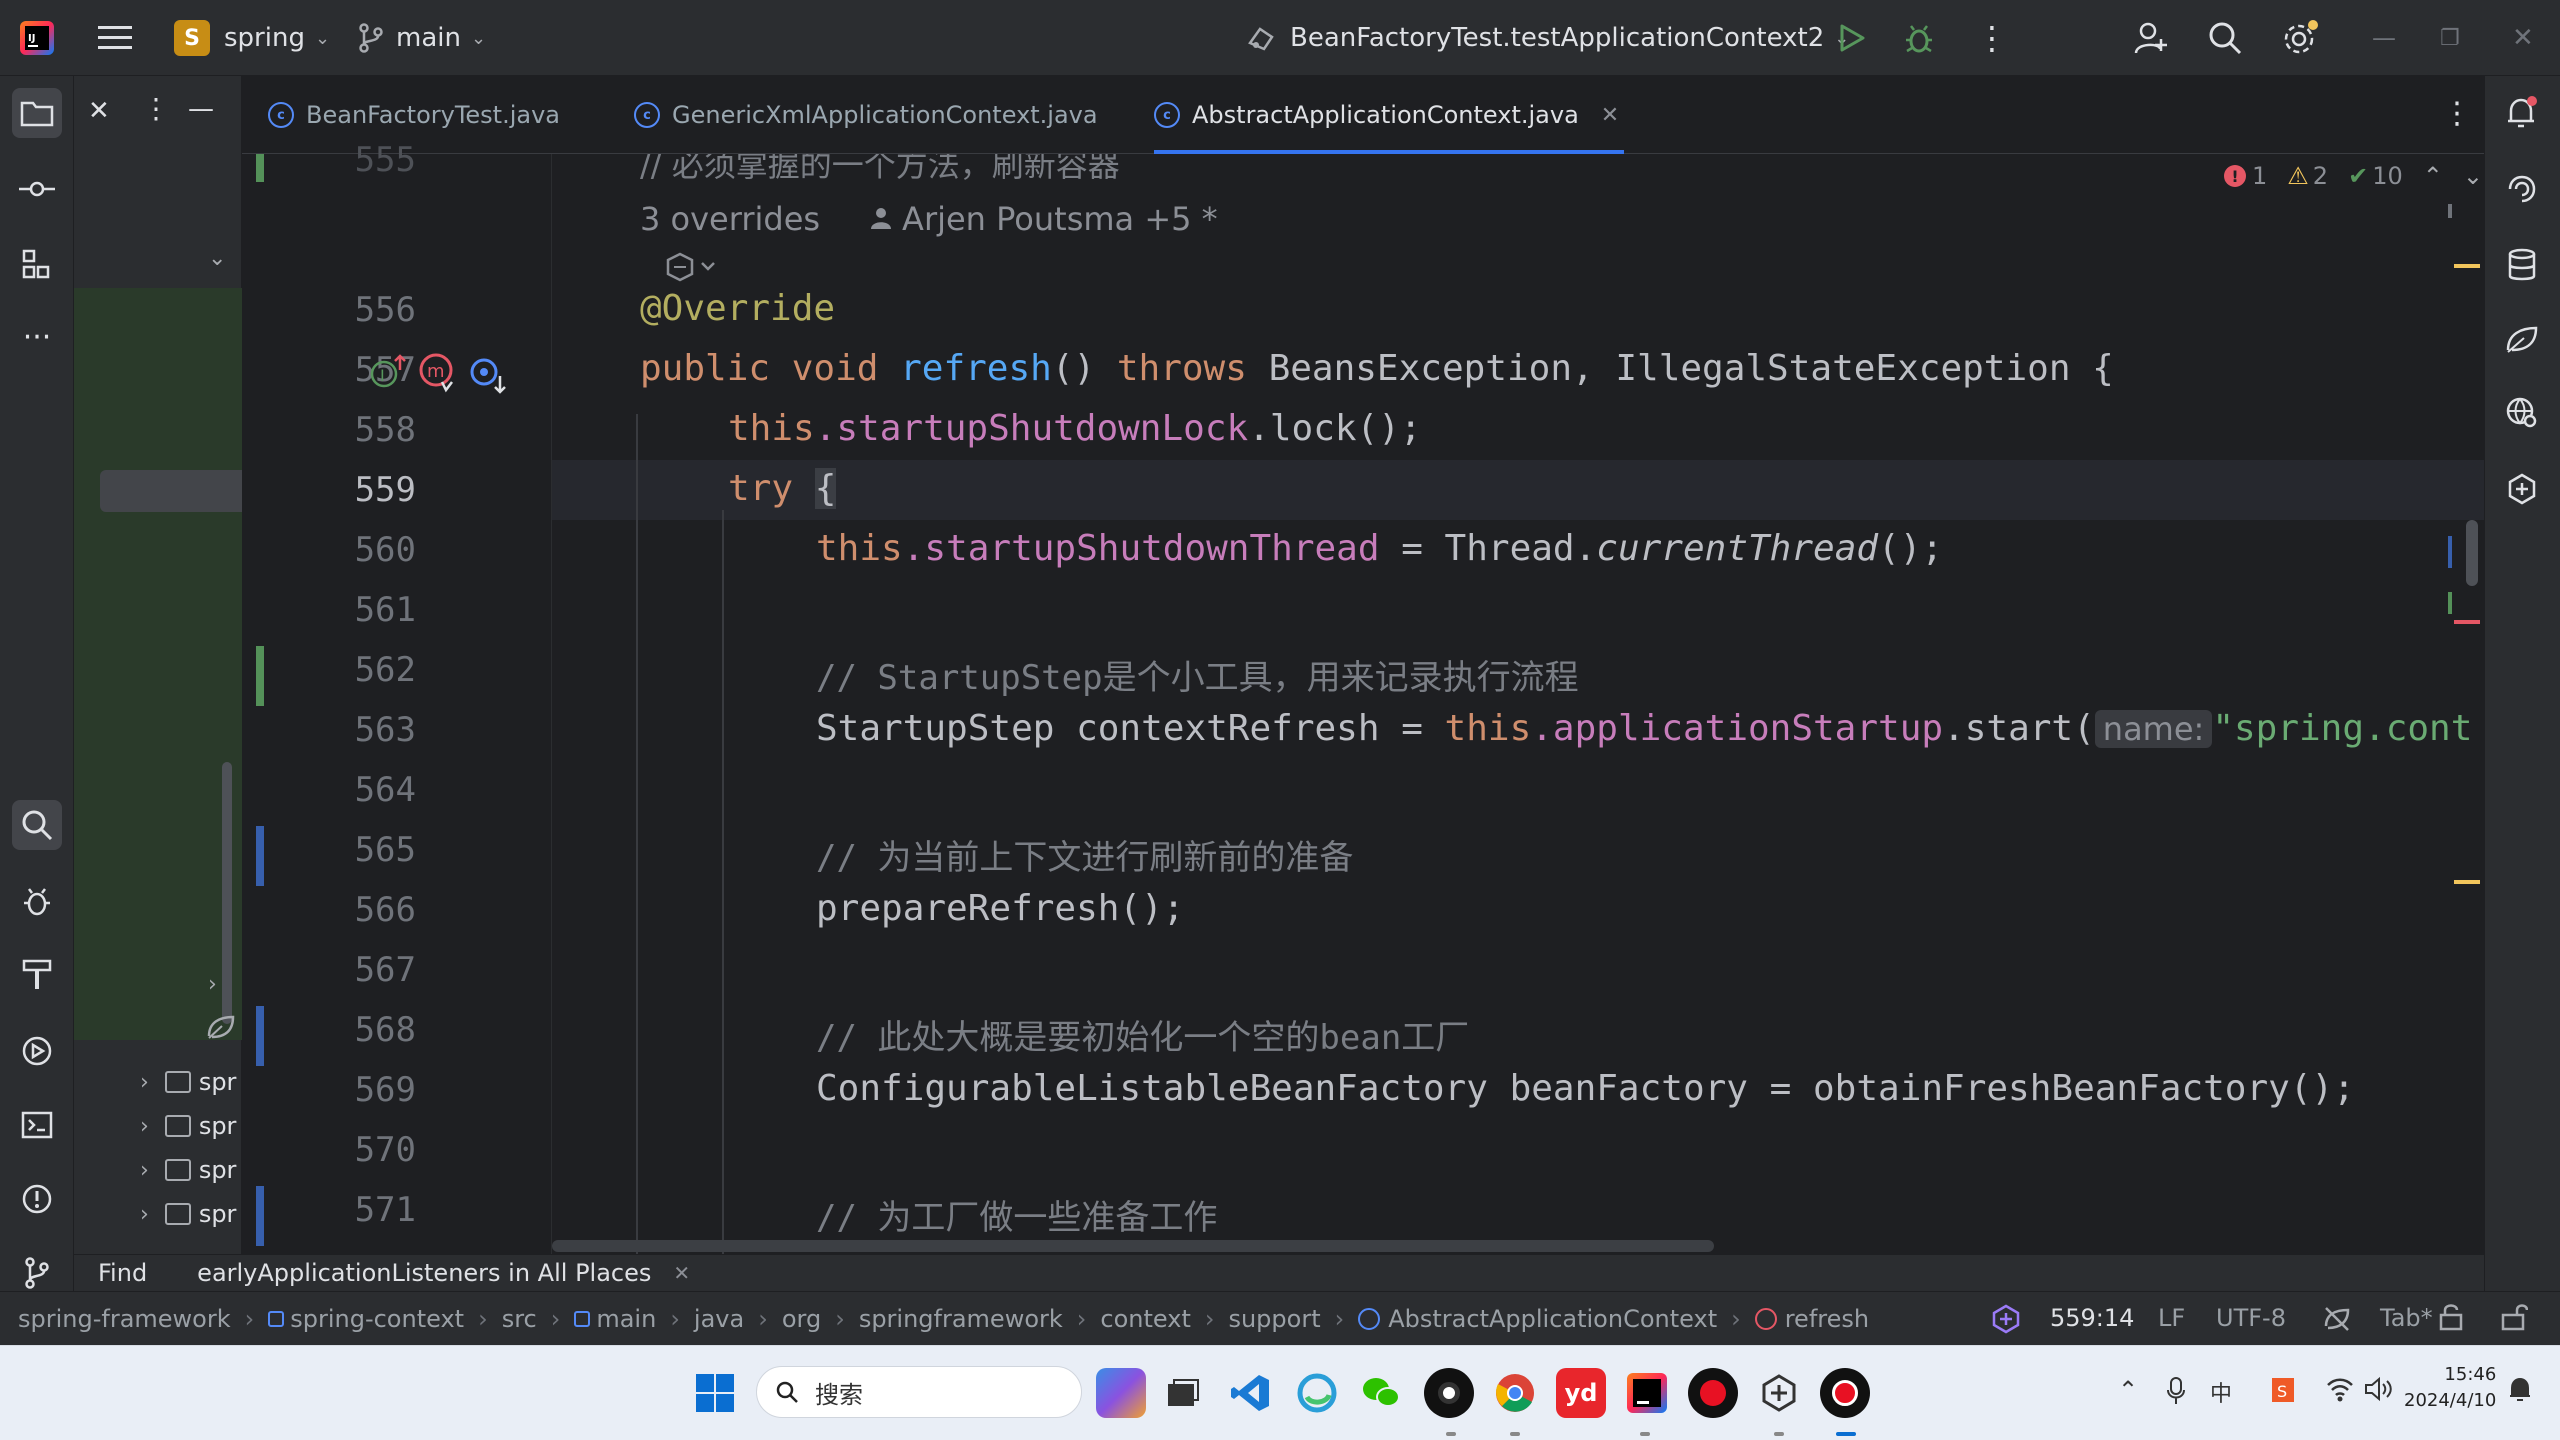  What do you see at coordinates (730, 219) in the screenshot?
I see `overrides-hint: 3 overrides` at bounding box center [730, 219].